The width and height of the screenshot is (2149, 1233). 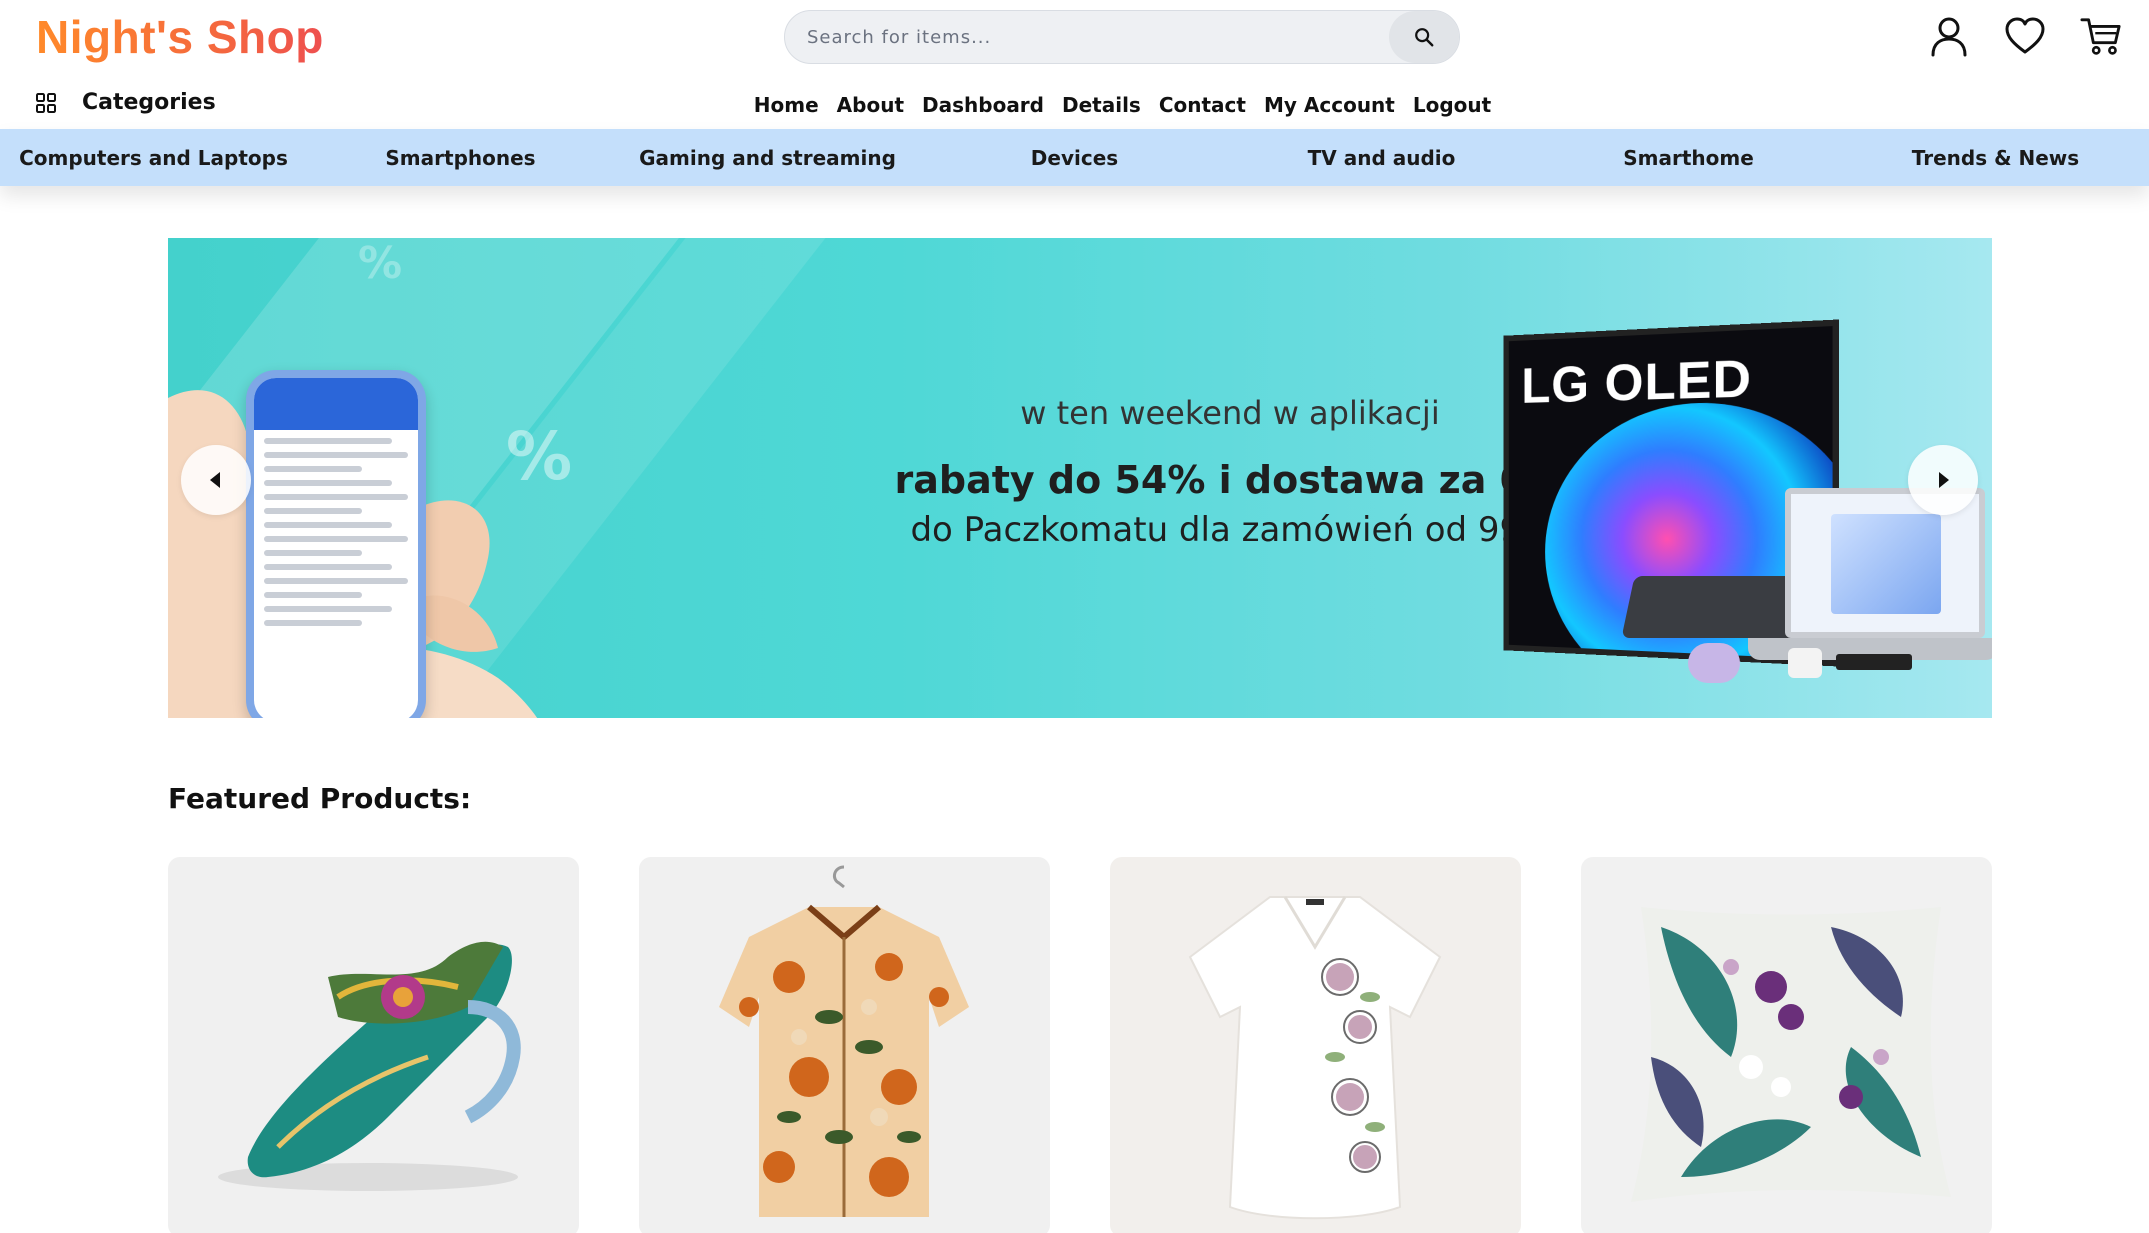 I want to click on search-icon, so click(x=1424, y=37).